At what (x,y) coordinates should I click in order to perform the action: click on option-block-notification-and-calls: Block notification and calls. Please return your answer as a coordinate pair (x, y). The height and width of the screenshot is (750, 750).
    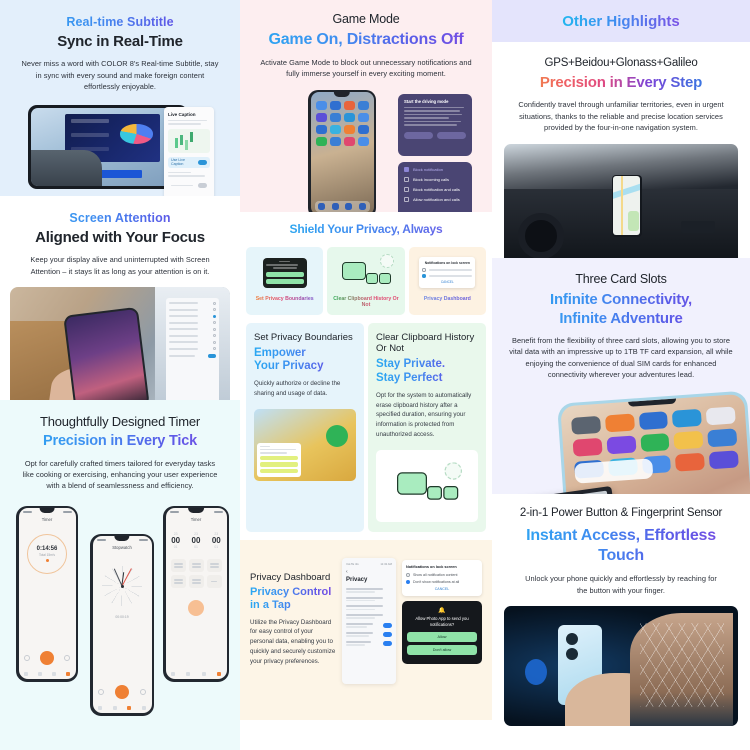
    Looking at the image, I should click on (435, 189).